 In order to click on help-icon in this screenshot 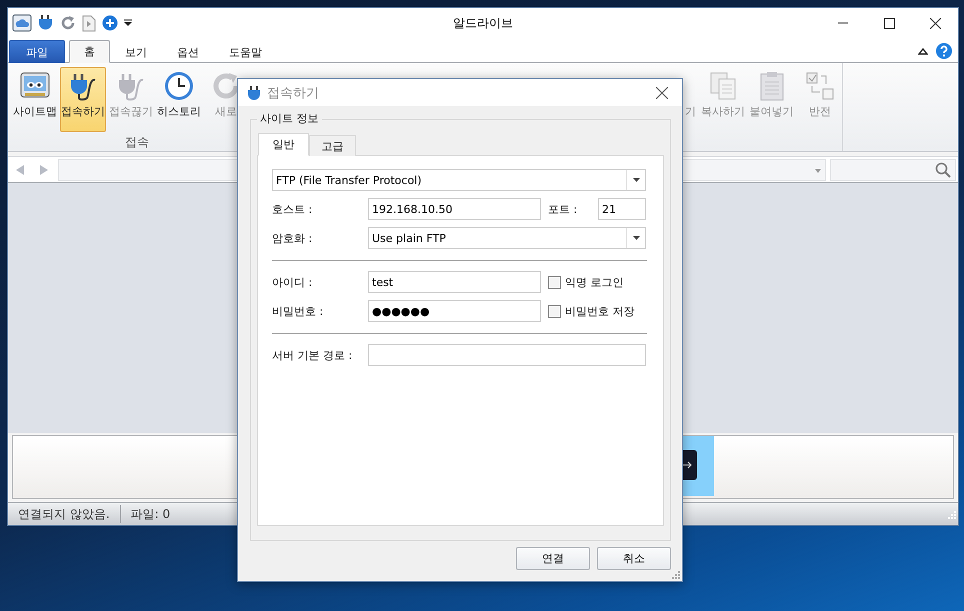, I will do `click(944, 51)`.